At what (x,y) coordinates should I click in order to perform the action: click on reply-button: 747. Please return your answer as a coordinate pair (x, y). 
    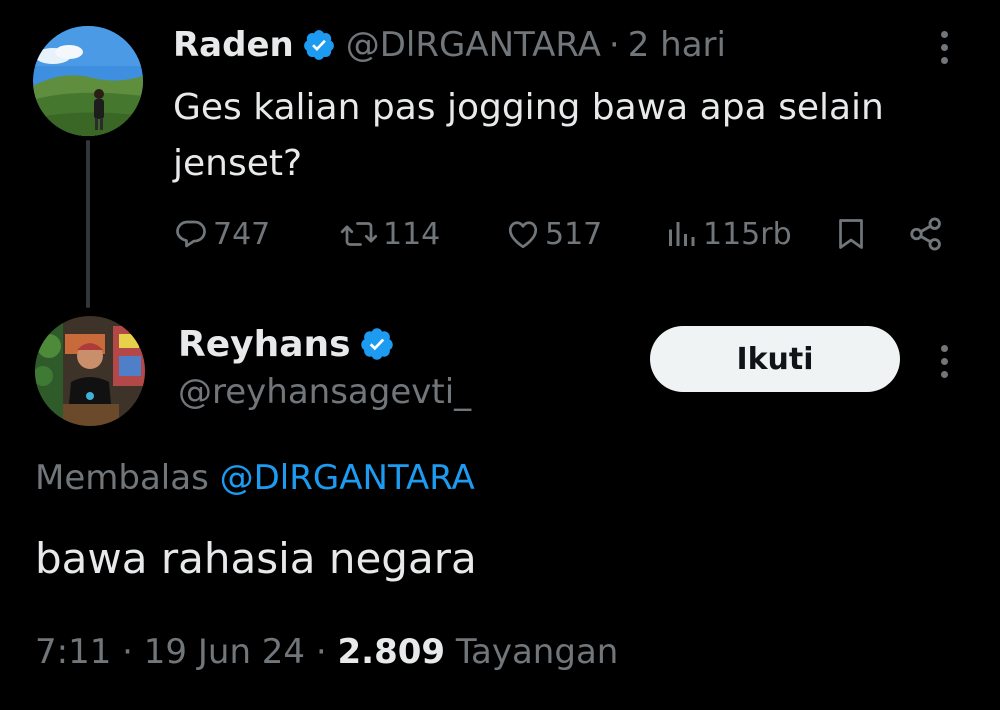
    Looking at the image, I should click on (221, 234).